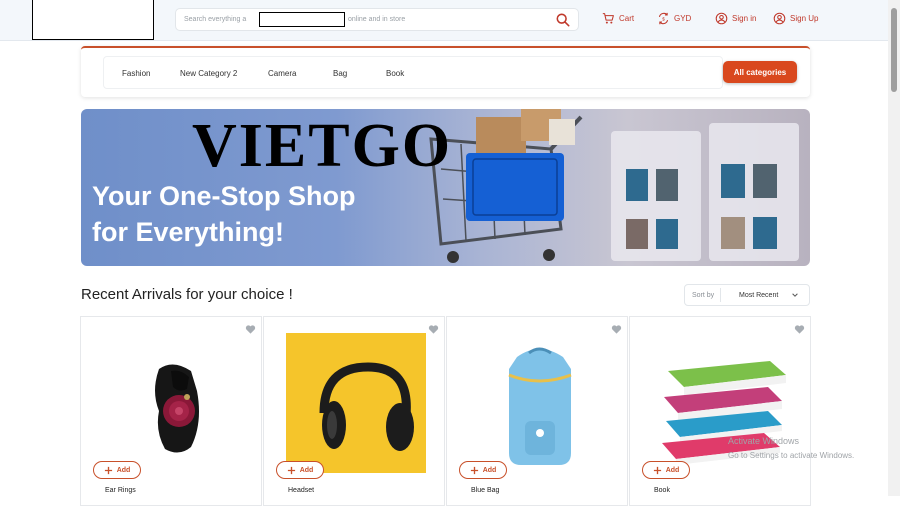 The width and height of the screenshot is (900, 506). Describe the element at coordinates (608, 18) in the screenshot. I see `cart-icon` at that location.